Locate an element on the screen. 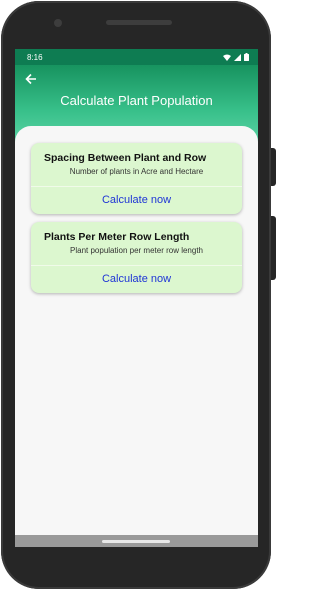 The width and height of the screenshot is (320, 592). status-icons is located at coordinates (236, 57).